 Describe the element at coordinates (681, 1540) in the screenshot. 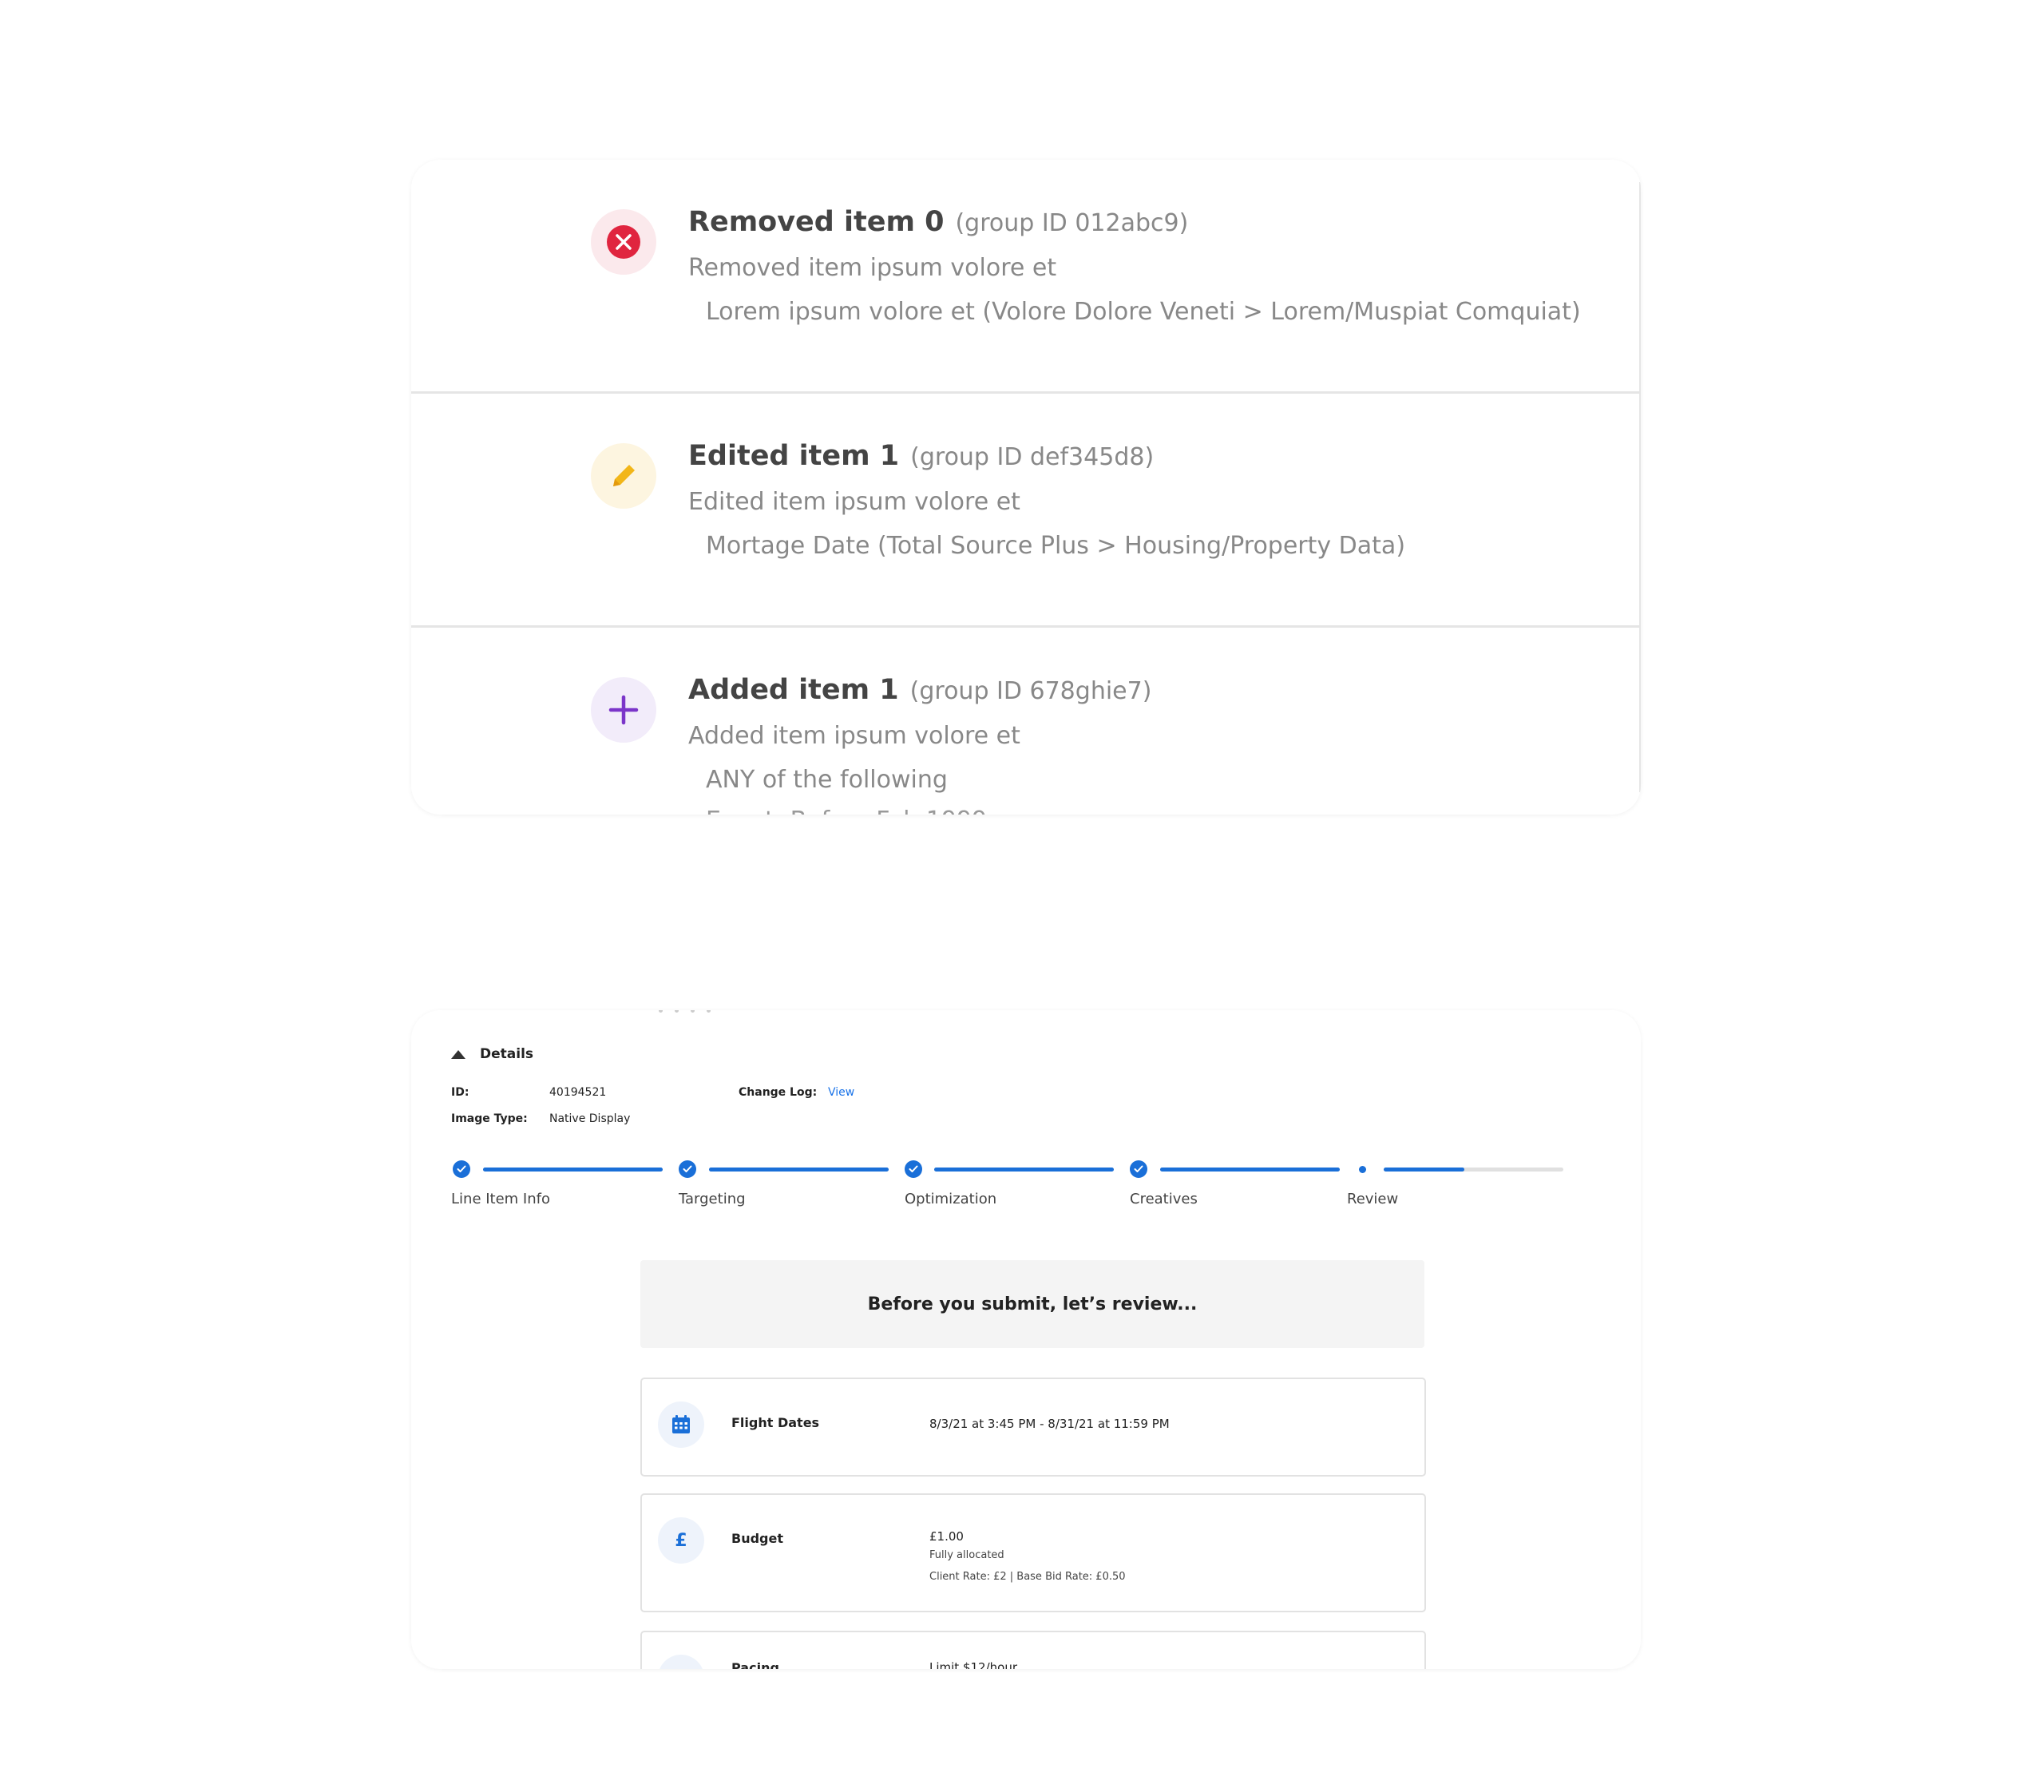

I see `pound-icon: £` at that location.